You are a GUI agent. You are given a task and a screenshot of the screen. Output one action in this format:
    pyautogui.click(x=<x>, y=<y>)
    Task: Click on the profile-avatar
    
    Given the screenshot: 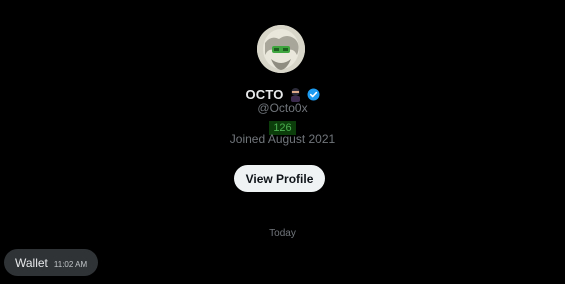 What is the action you would take?
    pyautogui.click(x=281, y=49)
    